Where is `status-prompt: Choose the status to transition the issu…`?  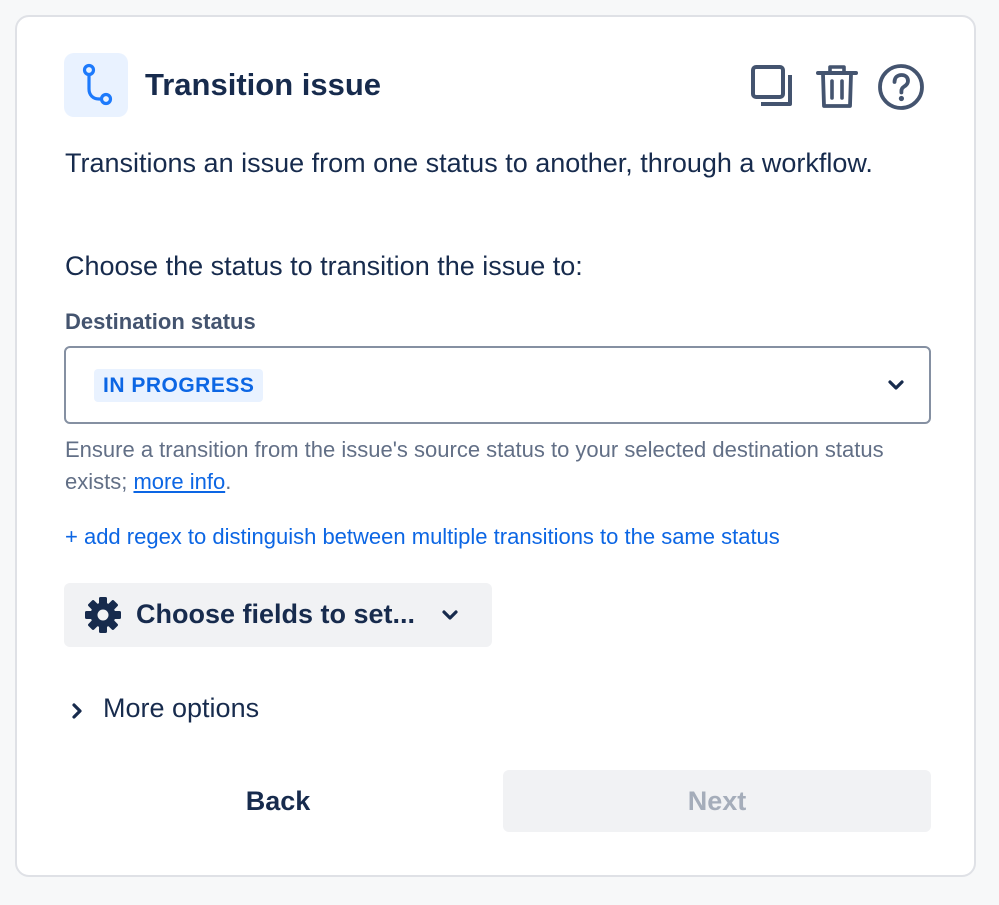 status-prompt: Choose the status to transition the issu… is located at coordinates (324, 266).